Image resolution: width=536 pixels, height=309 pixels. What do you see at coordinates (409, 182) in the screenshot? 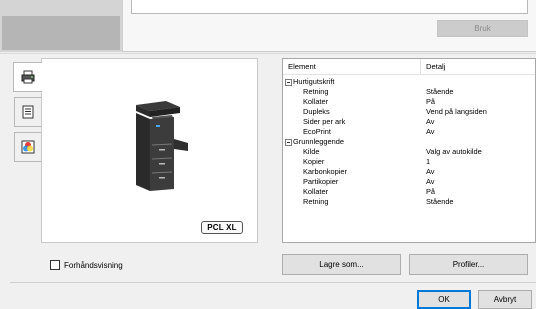
I see `table-row: Partikopier Av` at bounding box center [409, 182].